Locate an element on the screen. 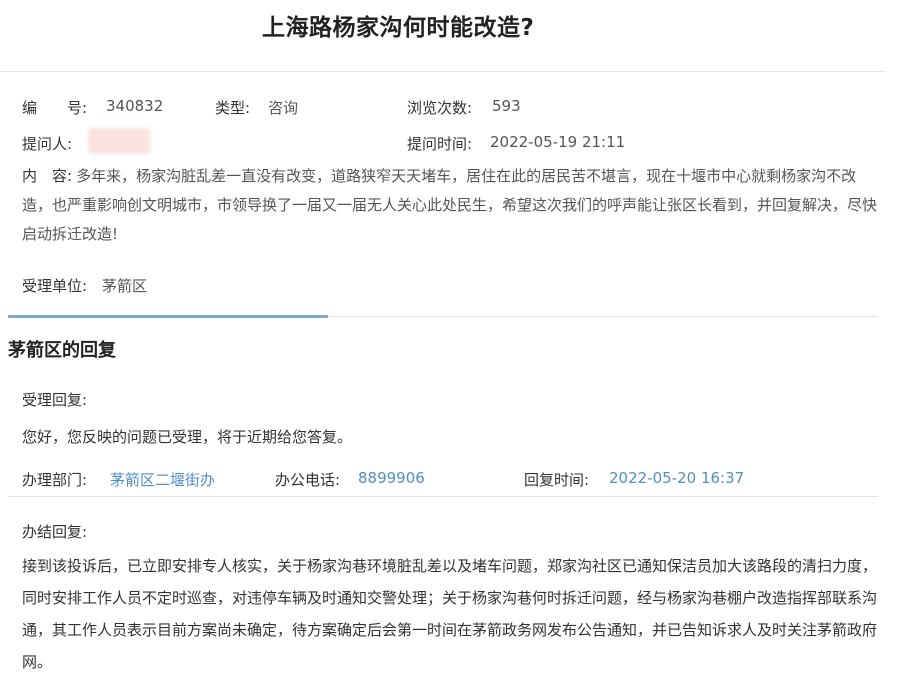  phone-label: 办公电话: is located at coordinates (308, 480).